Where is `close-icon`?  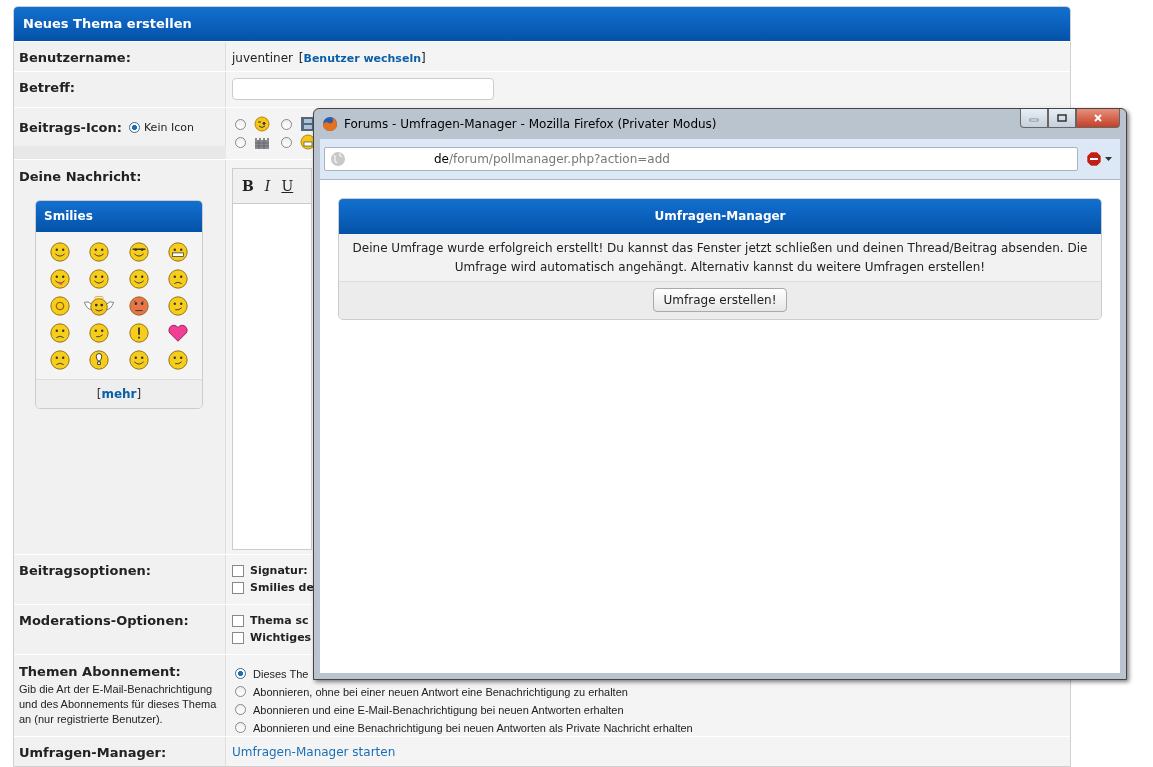 close-icon is located at coordinates (1098, 118).